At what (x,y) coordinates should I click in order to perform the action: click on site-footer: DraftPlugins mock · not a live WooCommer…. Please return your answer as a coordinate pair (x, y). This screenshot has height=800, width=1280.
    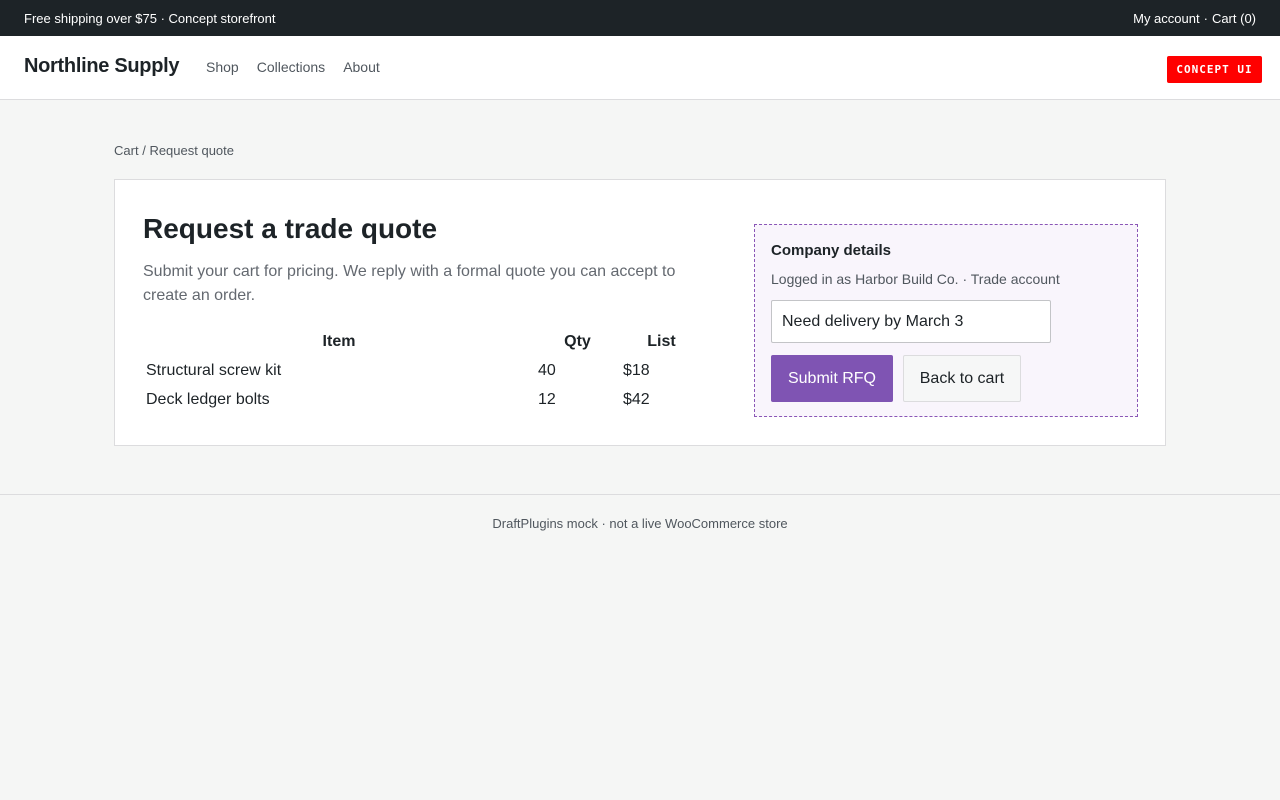
    Looking at the image, I should click on (640, 522).